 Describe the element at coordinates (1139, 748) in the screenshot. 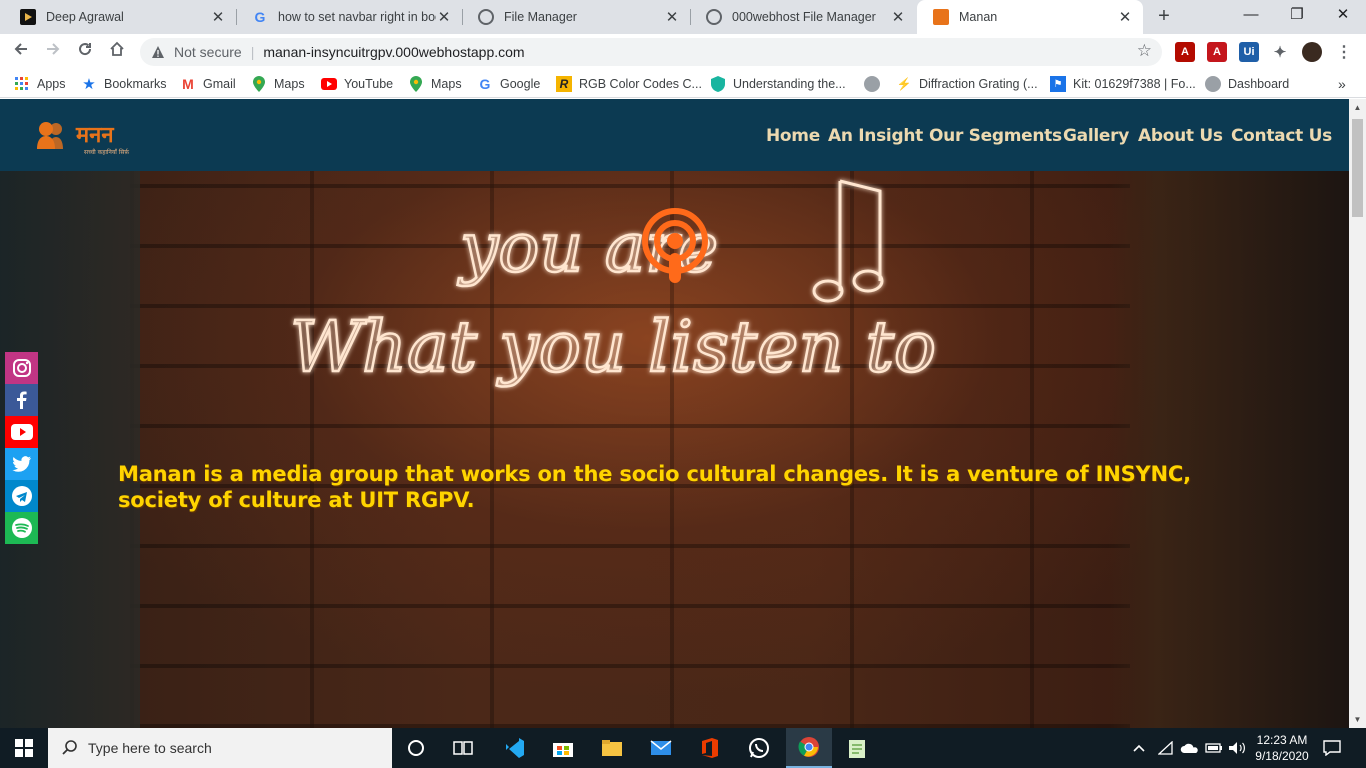

I see `tray-chevron-icon` at that location.